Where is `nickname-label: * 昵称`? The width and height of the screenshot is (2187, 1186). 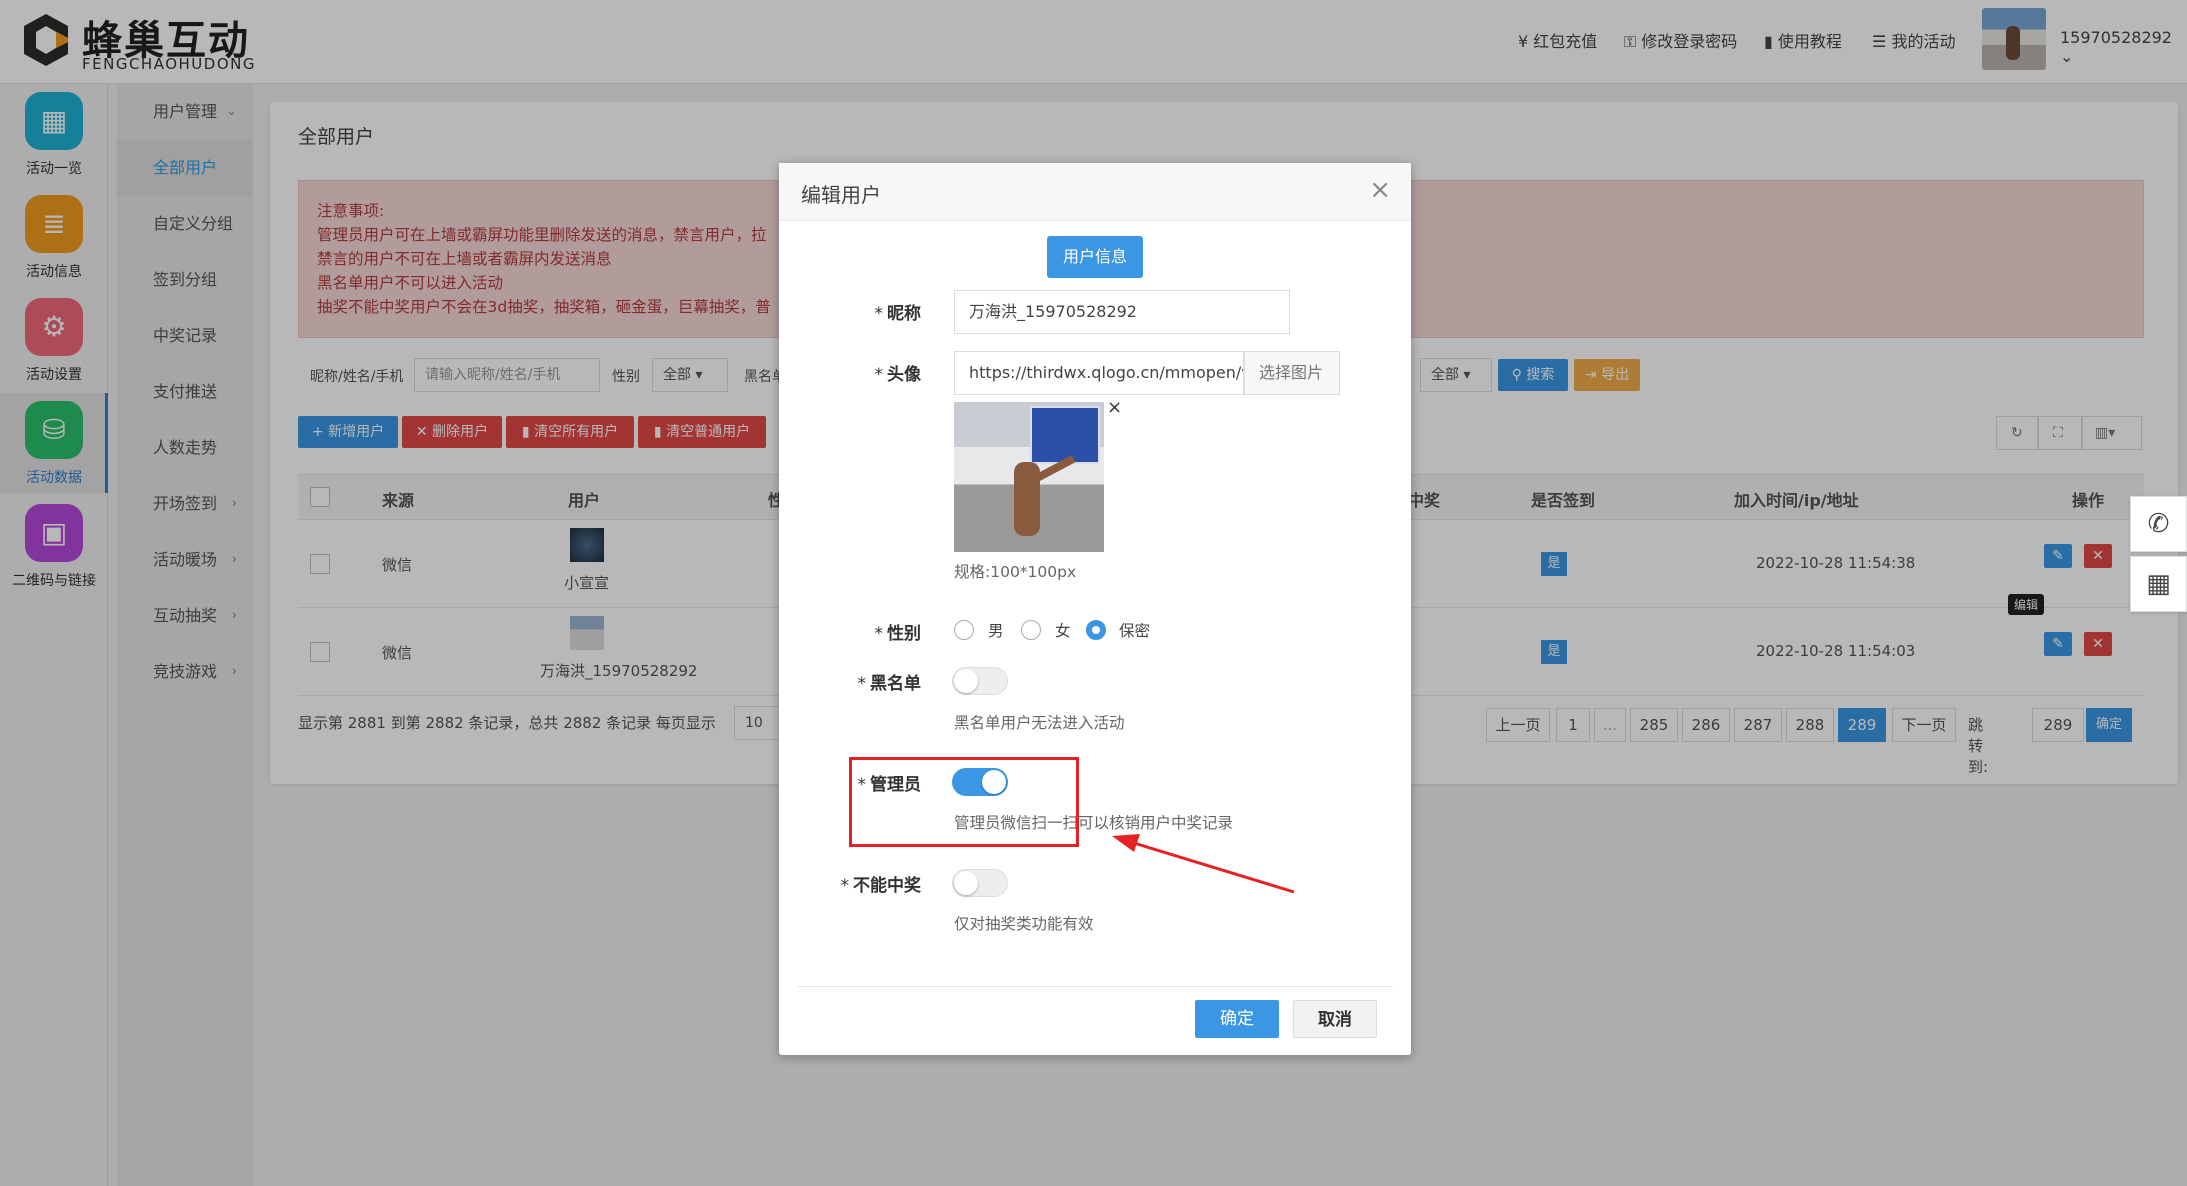 nickname-label: * 昵称 is located at coordinates (898, 314).